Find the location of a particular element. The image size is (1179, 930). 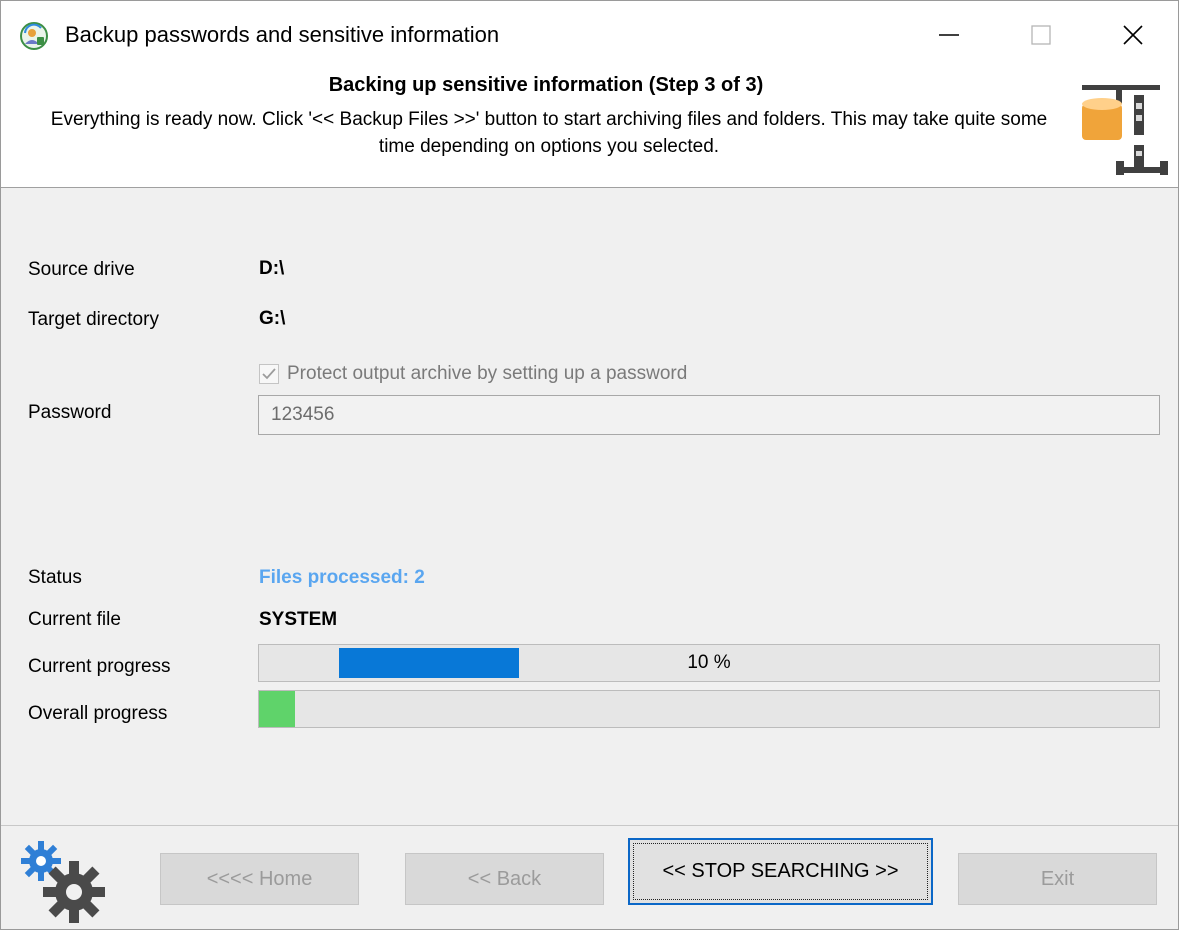

close-button is located at coordinates (1133, 35).